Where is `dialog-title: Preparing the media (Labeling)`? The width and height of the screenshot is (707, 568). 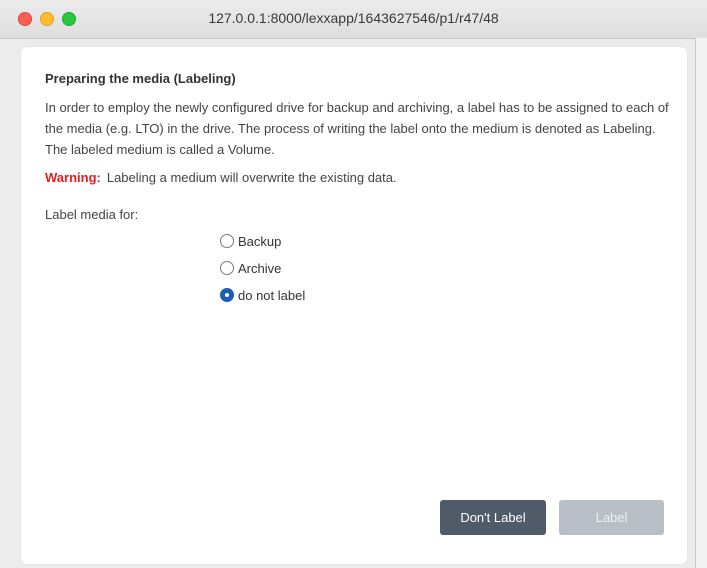
dialog-title: Preparing the media (Labeling) is located at coordinates (140, 78).